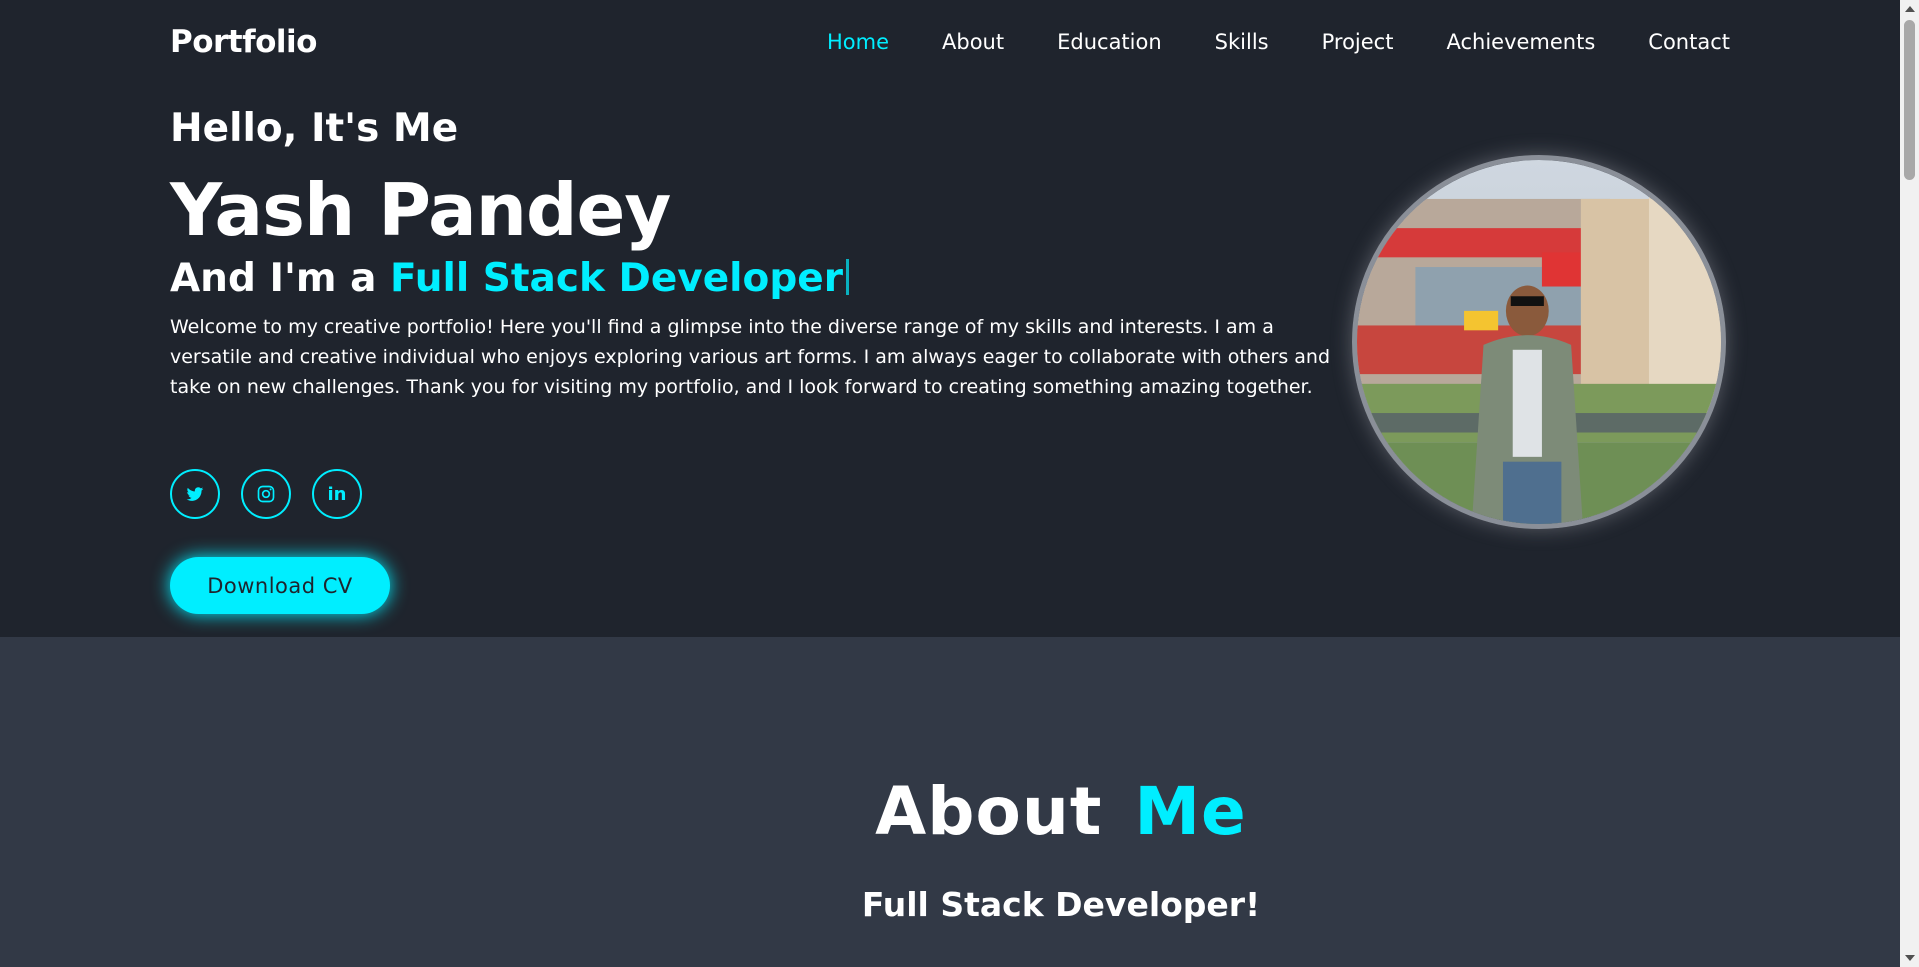 This screenshot has width=1919, height=967. I want to click on page-scrollbar, so click(1909, 483).